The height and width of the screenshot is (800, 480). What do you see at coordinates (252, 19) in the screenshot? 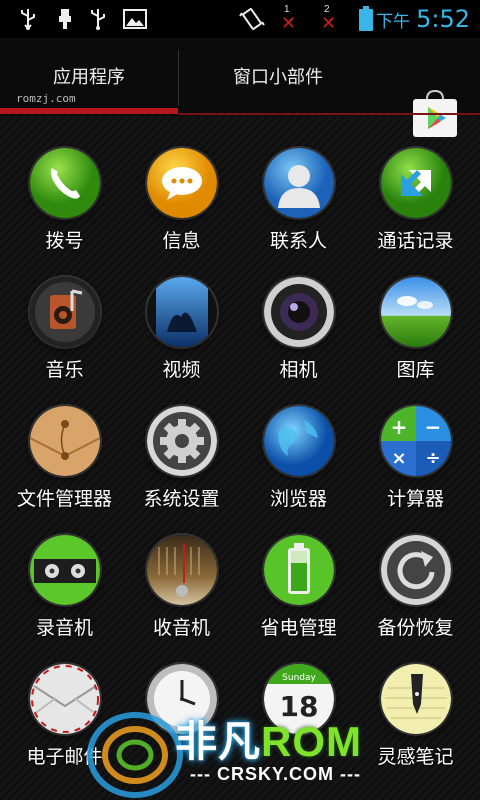
I see `vibrate-icon` at bounding box center [252, 19].